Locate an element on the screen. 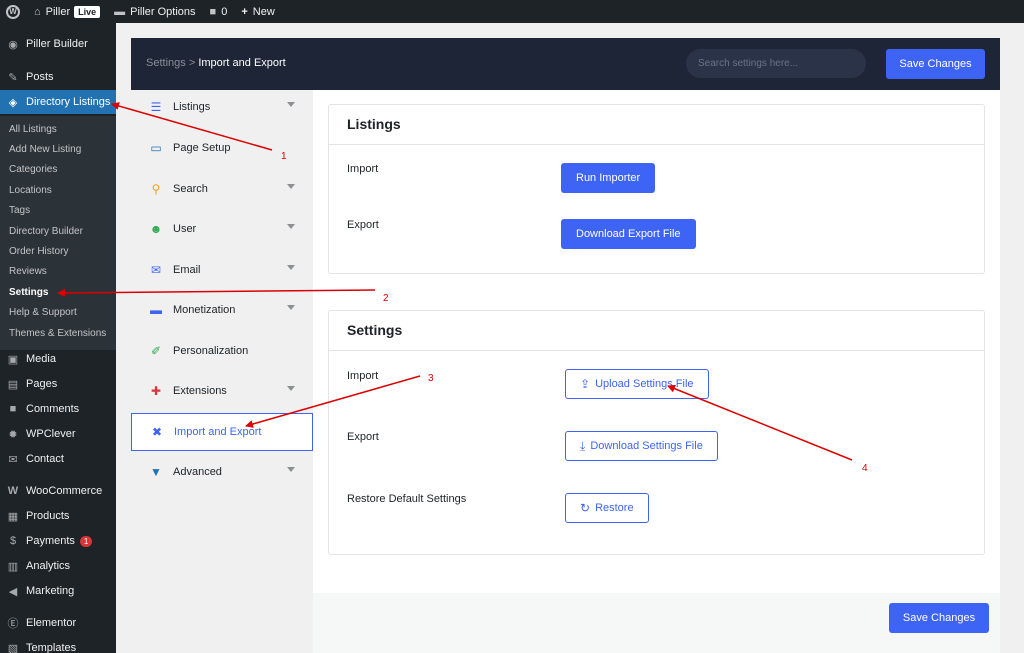  menu-item-wpclever: ✹ WPClever is located at coordinates (58, 434).